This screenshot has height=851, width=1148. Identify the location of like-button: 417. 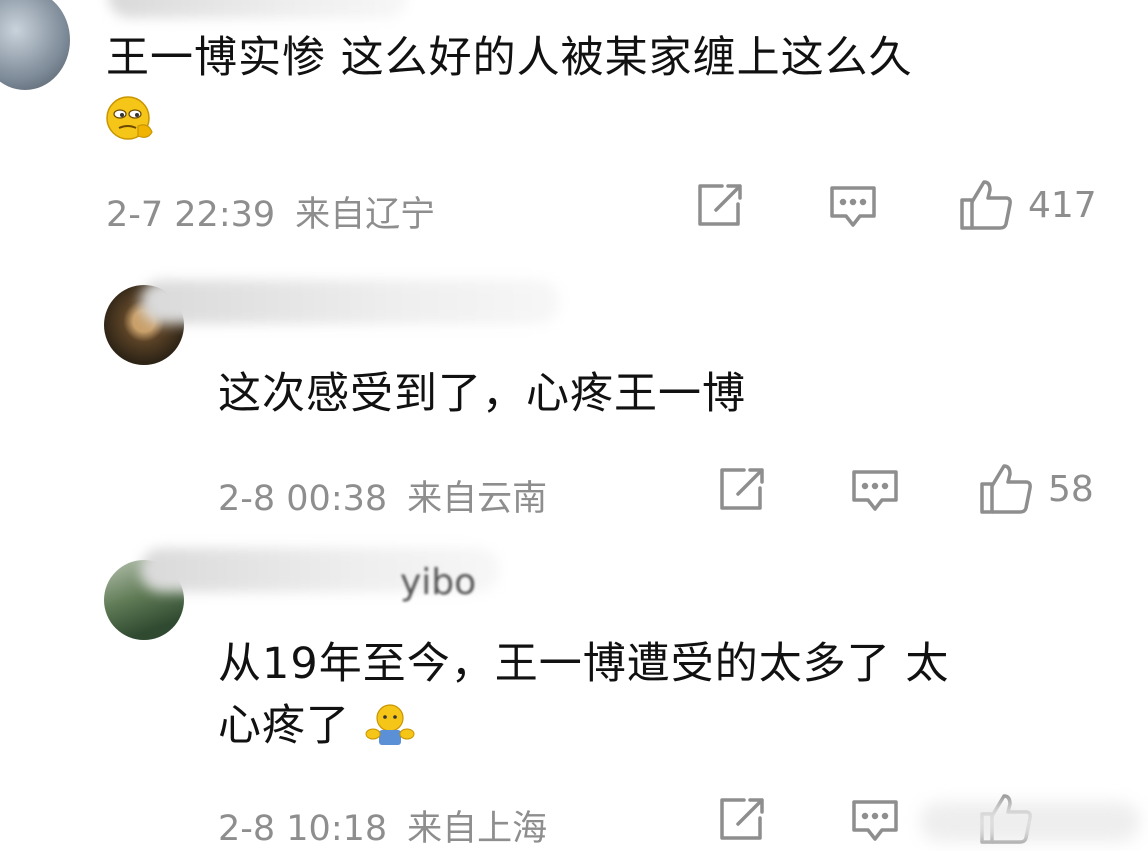
(1027, 205).